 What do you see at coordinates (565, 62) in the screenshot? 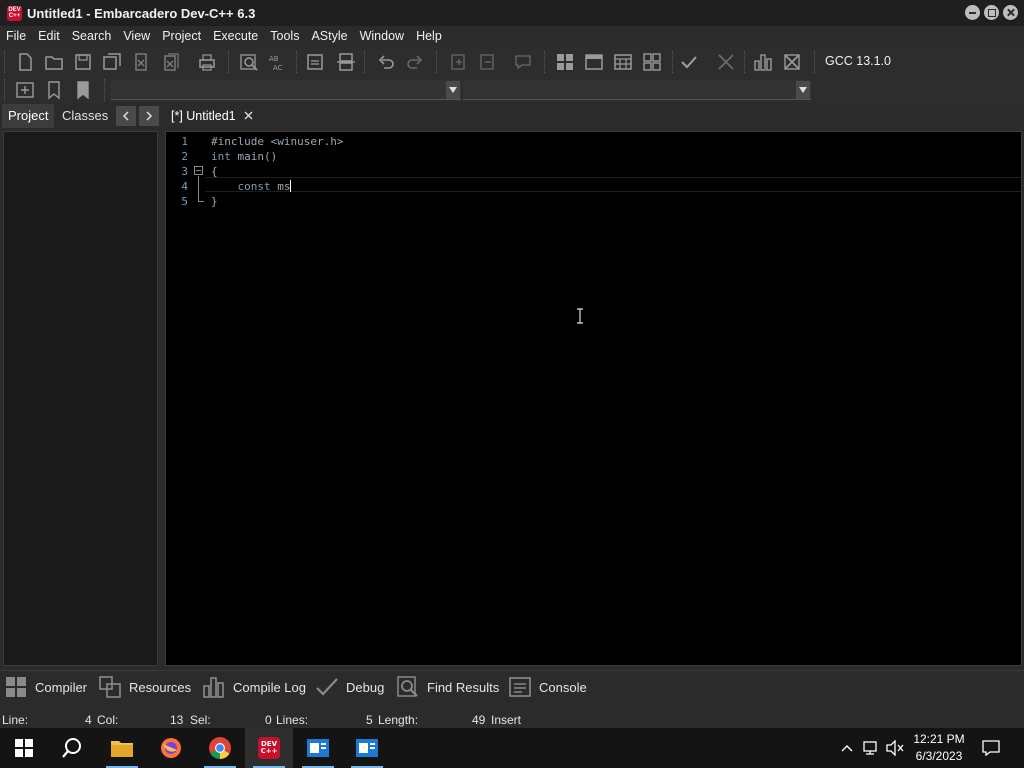
I see `project-grid-icon` at bounding box center [565, 62].